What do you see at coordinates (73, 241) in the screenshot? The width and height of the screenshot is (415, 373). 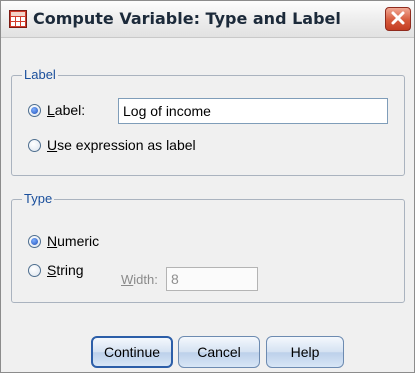 I see `numeric-radio-label: Numeric` at bounding box center [73, 241].